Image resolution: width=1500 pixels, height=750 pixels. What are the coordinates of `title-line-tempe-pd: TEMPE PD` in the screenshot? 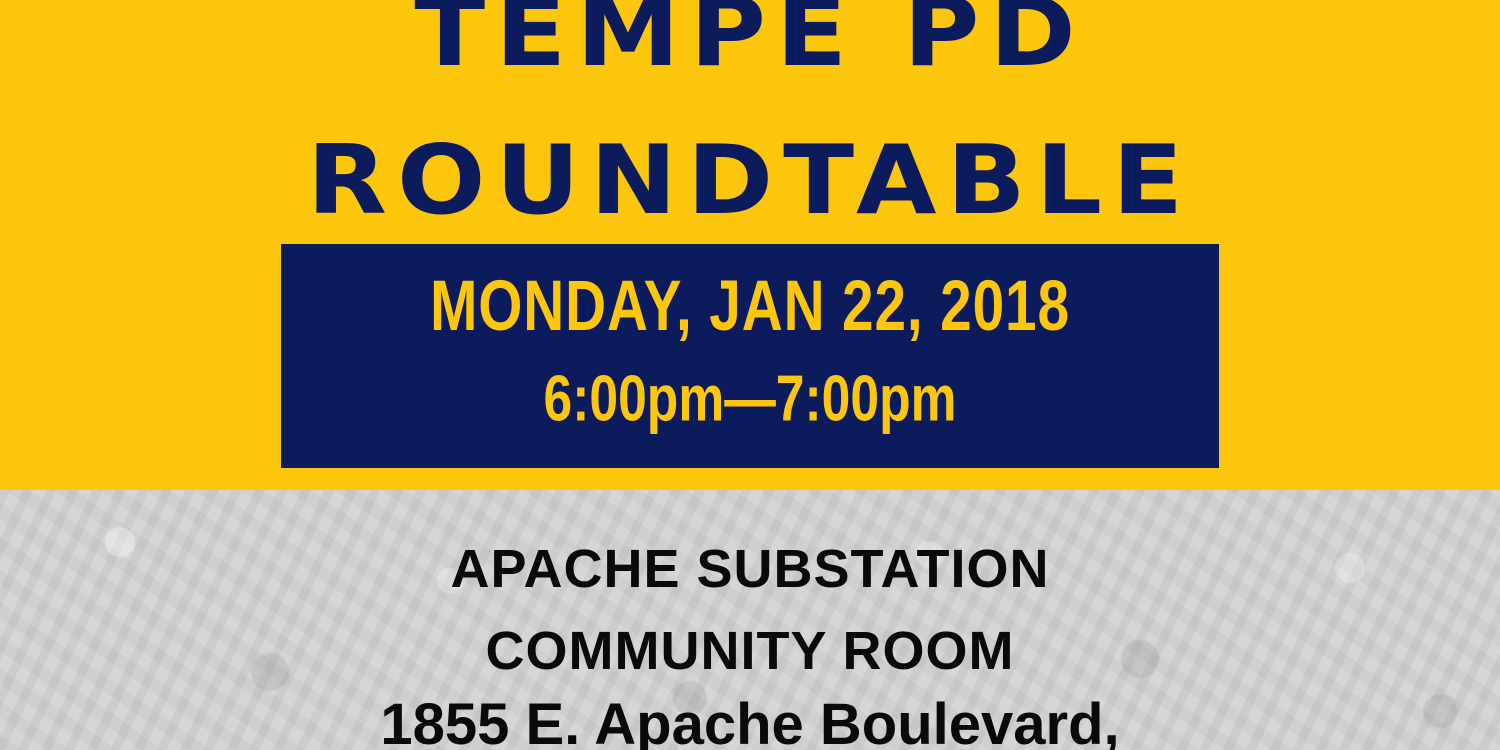 It's located at (750, 44).